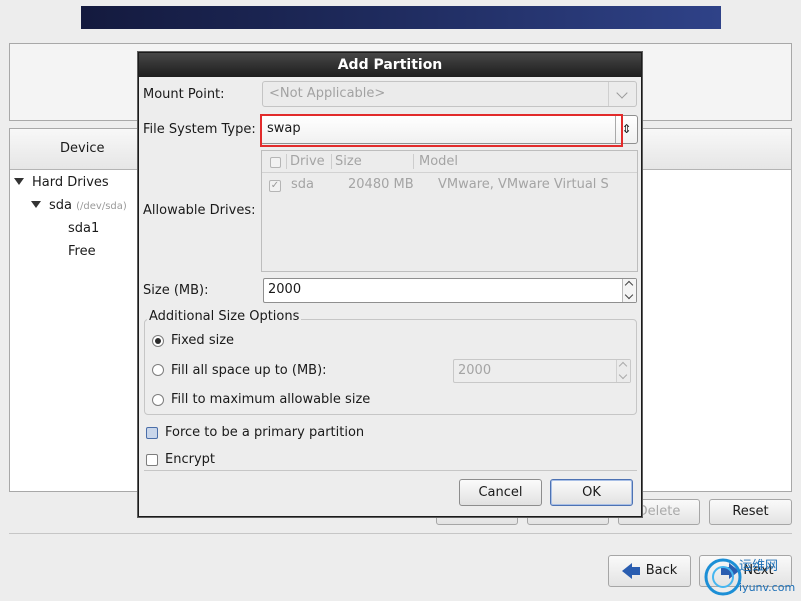  Describe the element at coordinates (400, 533) in the screenshot. I see `separator` at that location.